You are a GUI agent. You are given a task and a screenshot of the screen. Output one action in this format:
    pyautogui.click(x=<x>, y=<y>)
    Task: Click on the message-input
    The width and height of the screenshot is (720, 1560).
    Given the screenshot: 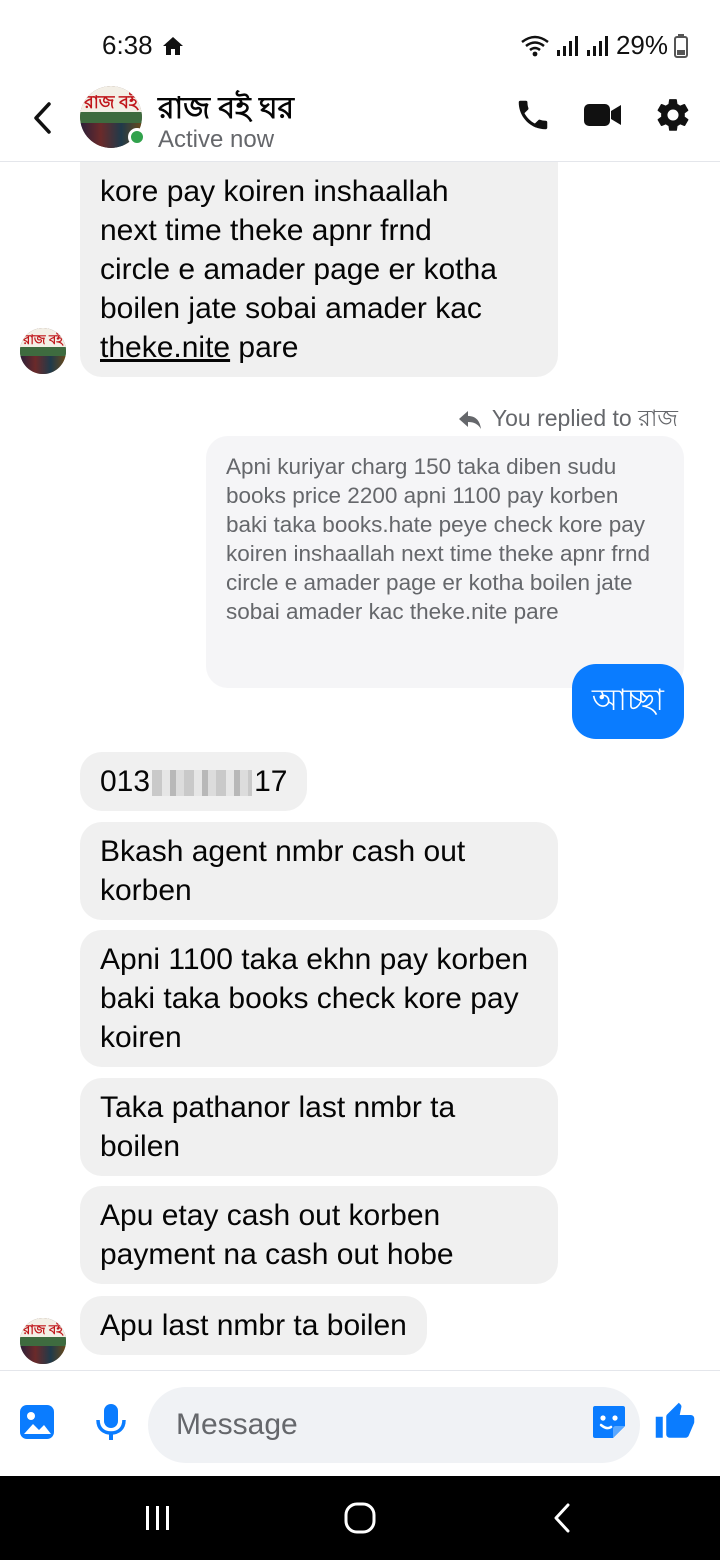 What is the action you would take?
    pyautogui.click(x=394, y=1425)
    